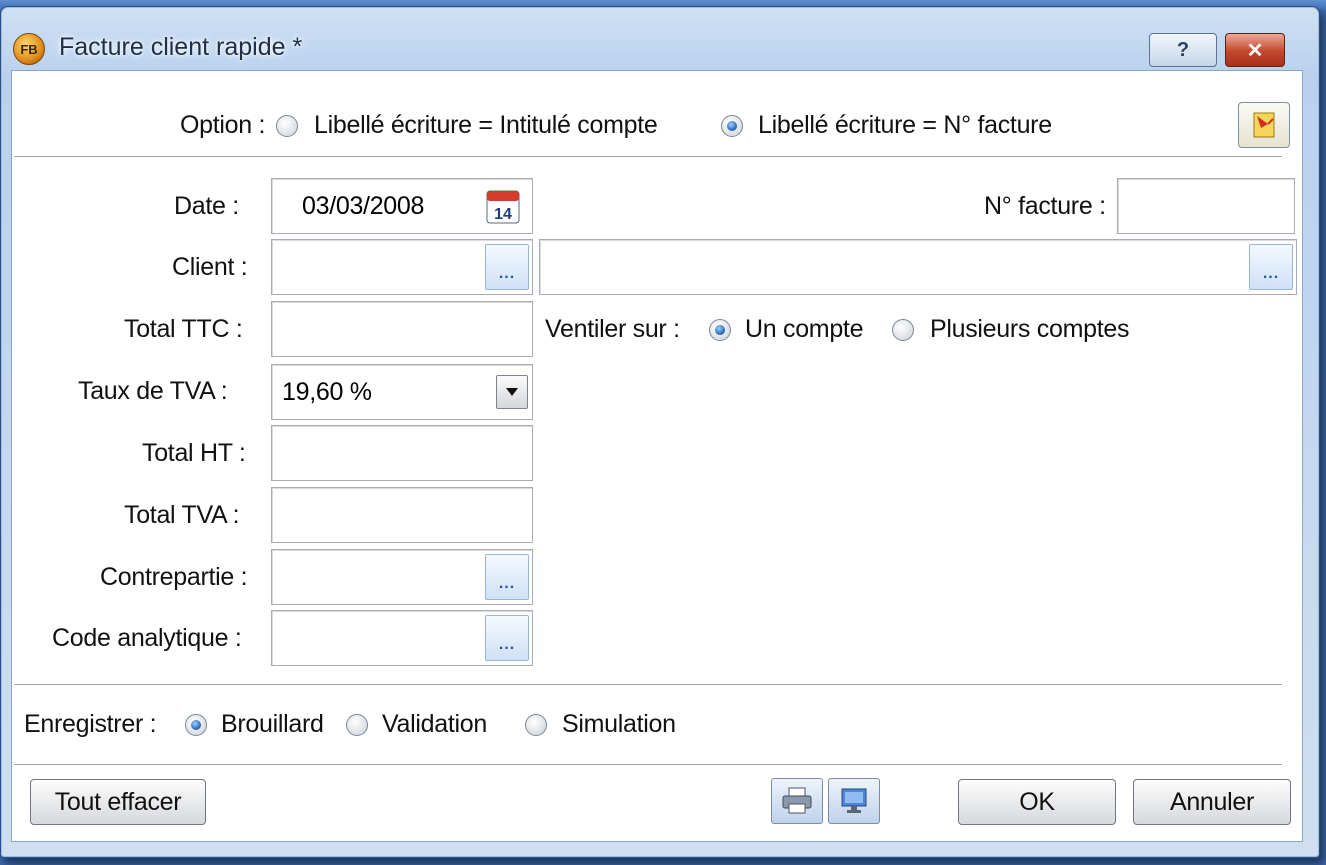 The width and height of the screenshot is (1326, 865). Describe the element at coordinates (402, 392) in the screenshot. I see `tva-rate-select: 19,60 %` at that location.